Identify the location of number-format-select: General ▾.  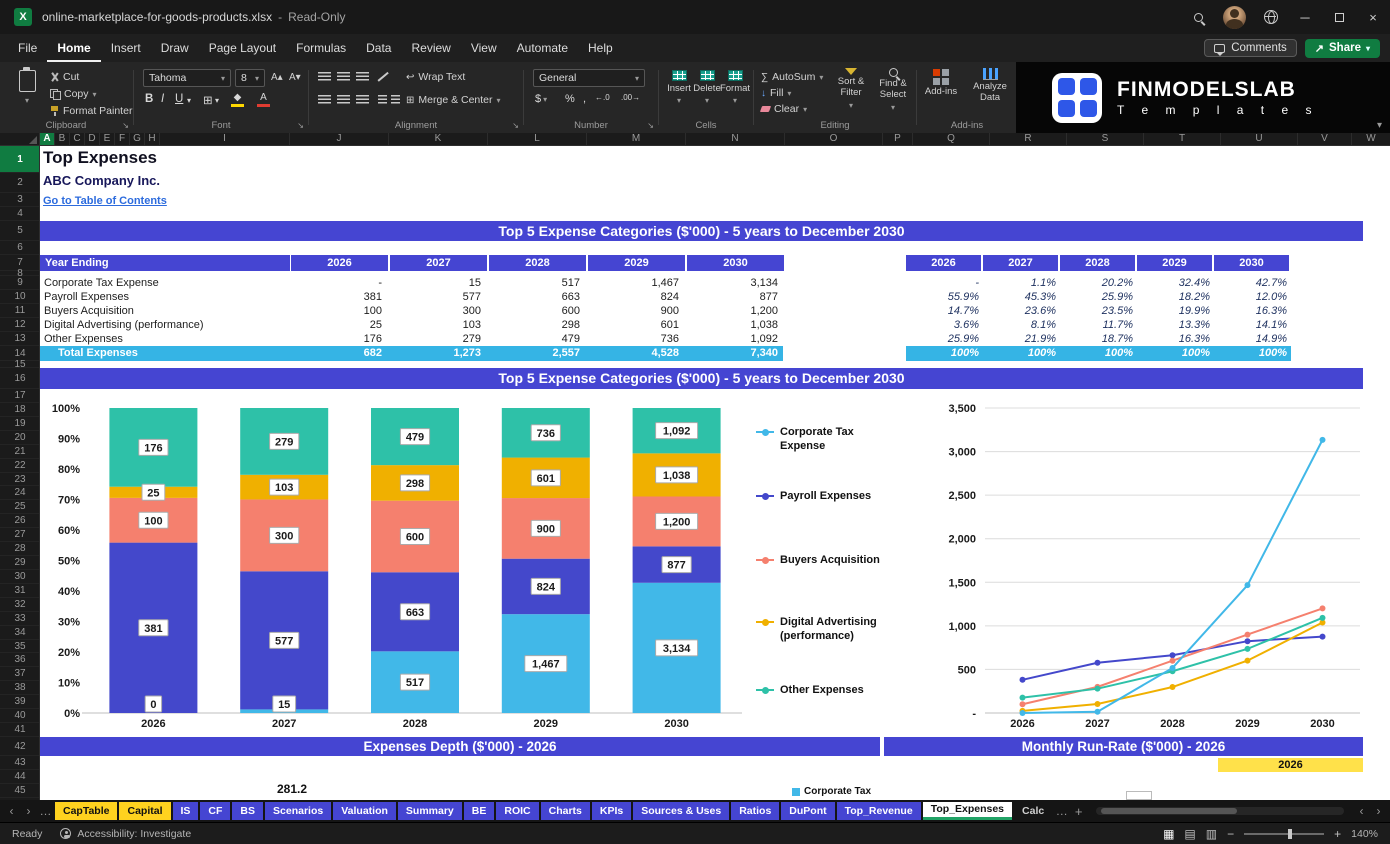
(589, 78).